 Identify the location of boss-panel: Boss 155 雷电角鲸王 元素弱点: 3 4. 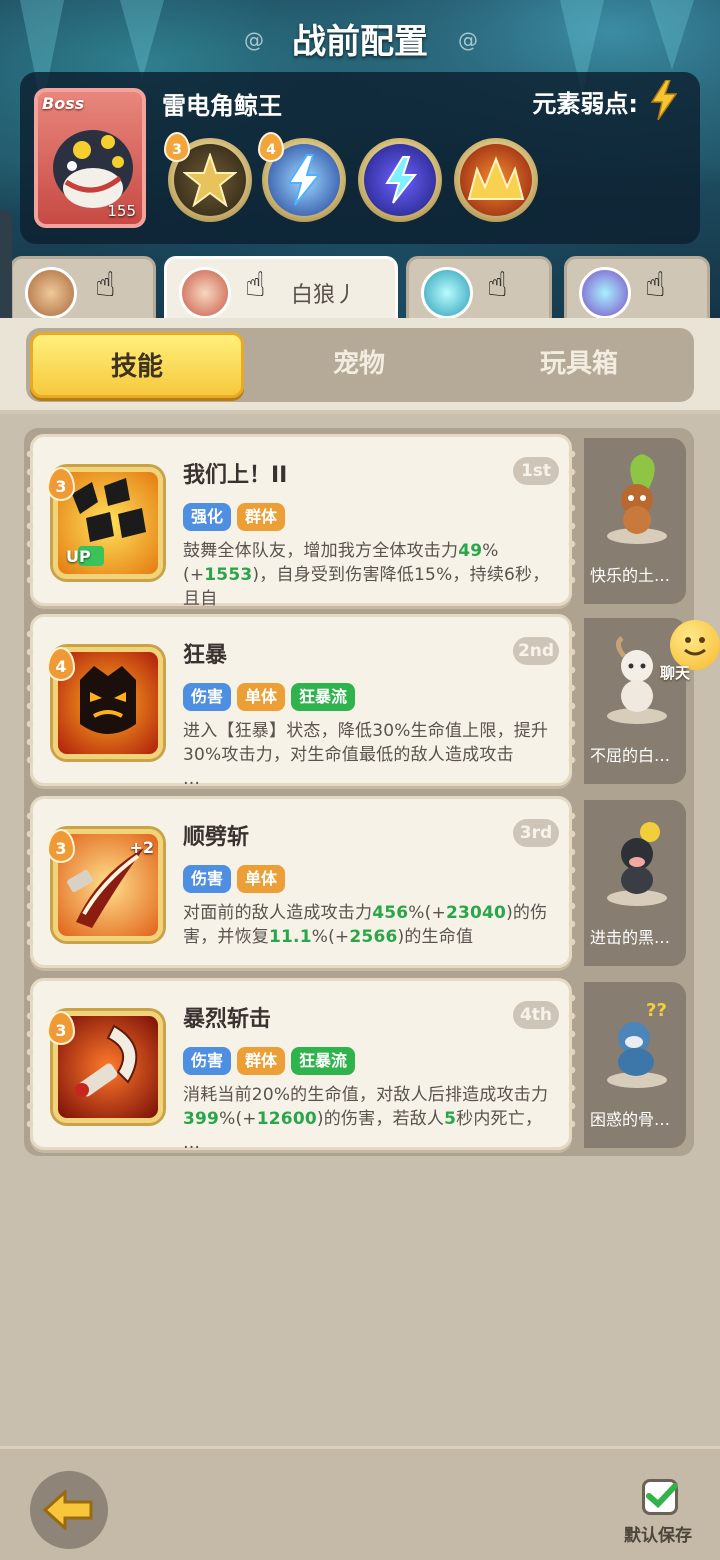
(360, 158).